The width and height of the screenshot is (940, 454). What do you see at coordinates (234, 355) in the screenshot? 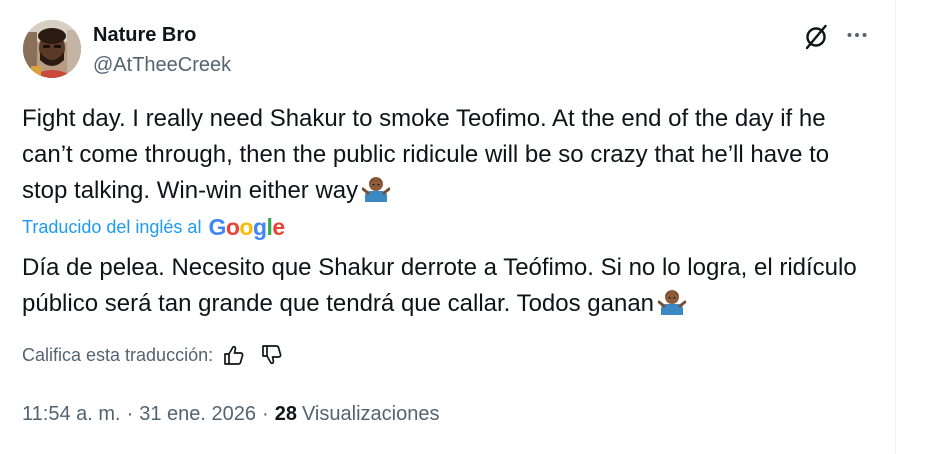
I see `thumbs-up-icon` at bounding box center [234, 355].